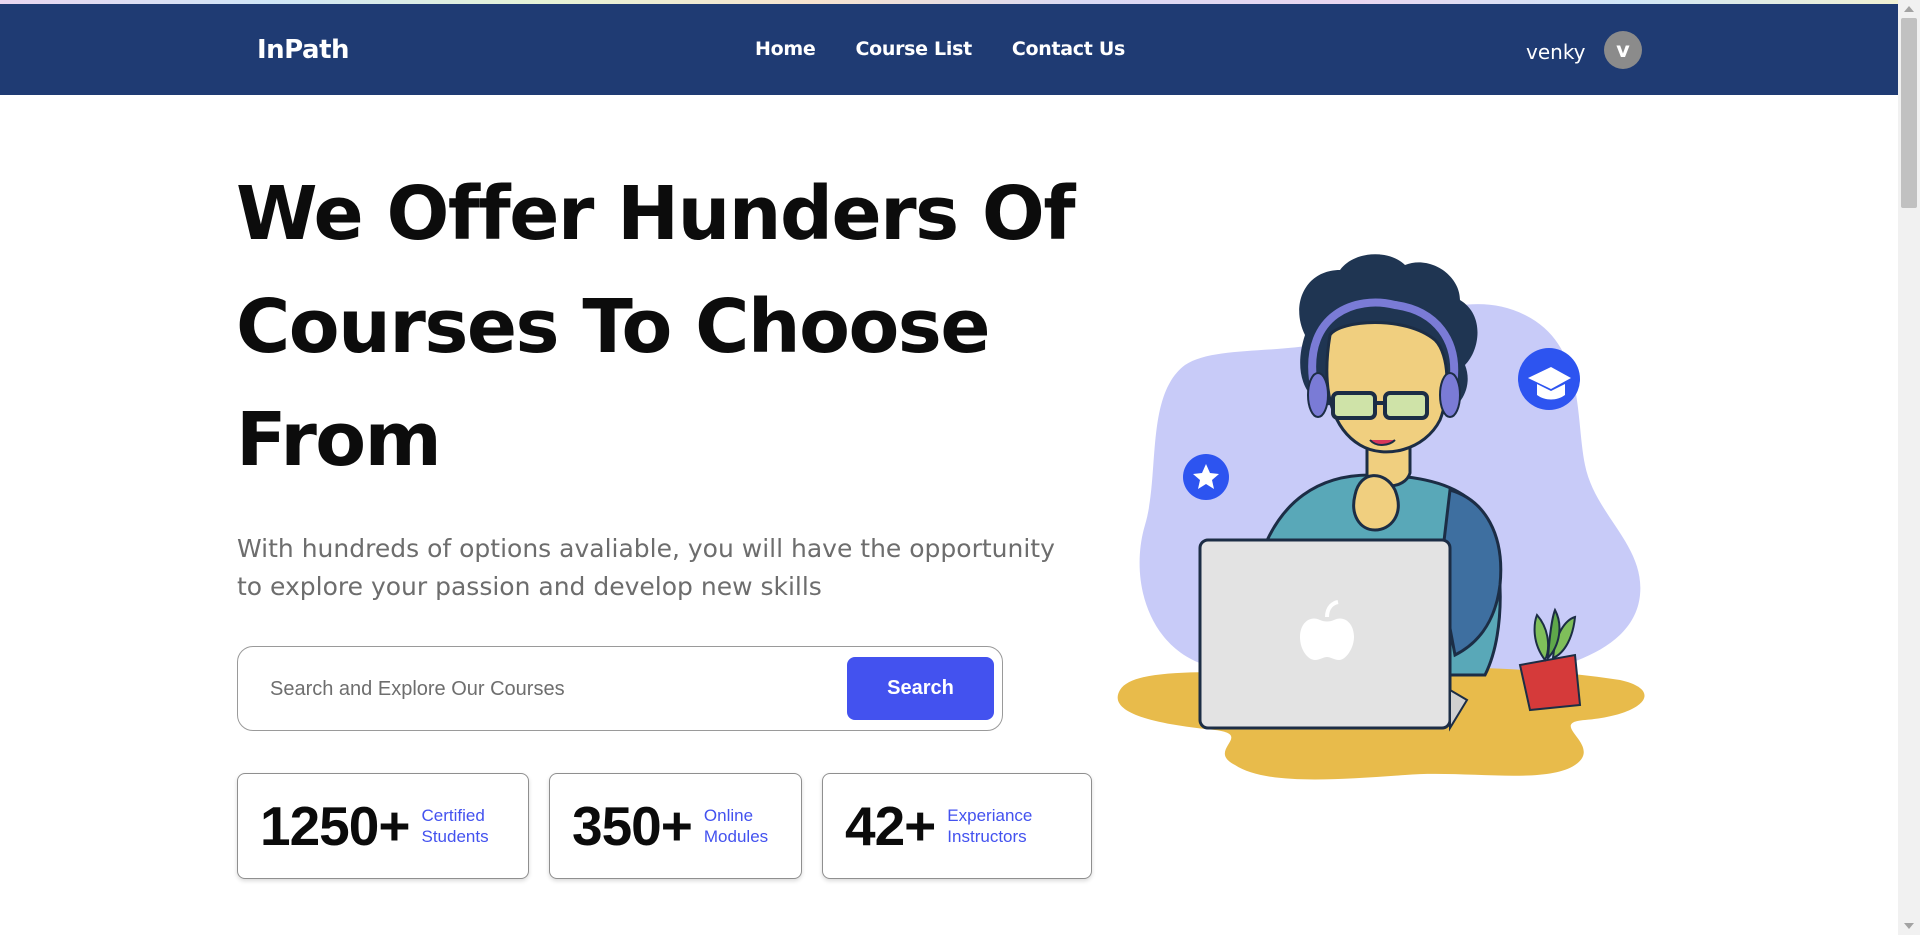 This screenshot has height=935, width=1920. What do you see at coordinates (540, 689) in the screenshot?
I see `search-input` at bounding box center [540, 689].